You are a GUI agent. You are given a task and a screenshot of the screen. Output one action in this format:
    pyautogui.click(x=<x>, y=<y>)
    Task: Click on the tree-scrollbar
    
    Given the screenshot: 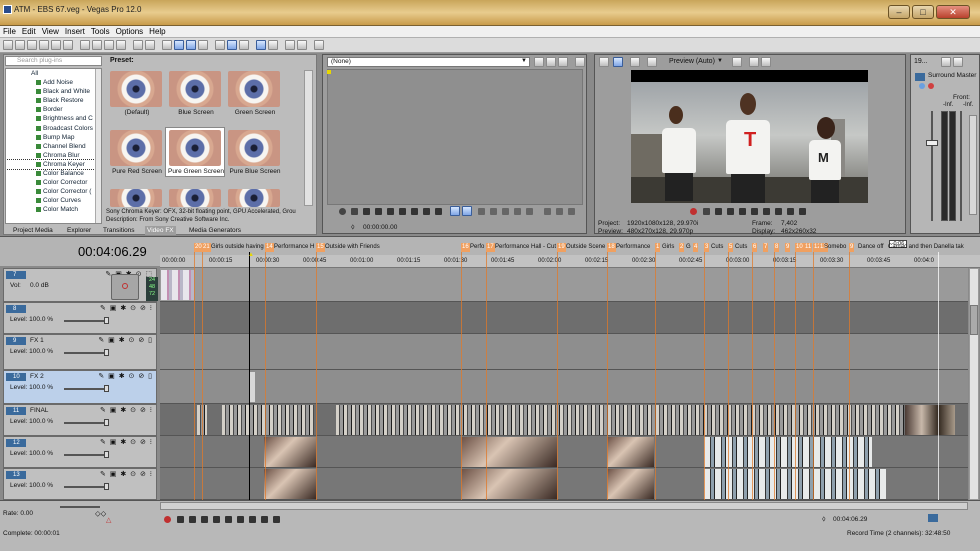 What is the action you would take?
    pyautogui.click(x=98, y=146)
    